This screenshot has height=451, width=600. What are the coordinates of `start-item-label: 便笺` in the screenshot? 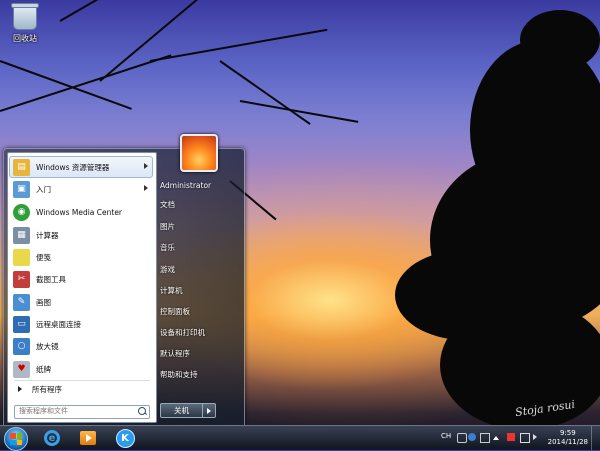 It's located at (43, 257).